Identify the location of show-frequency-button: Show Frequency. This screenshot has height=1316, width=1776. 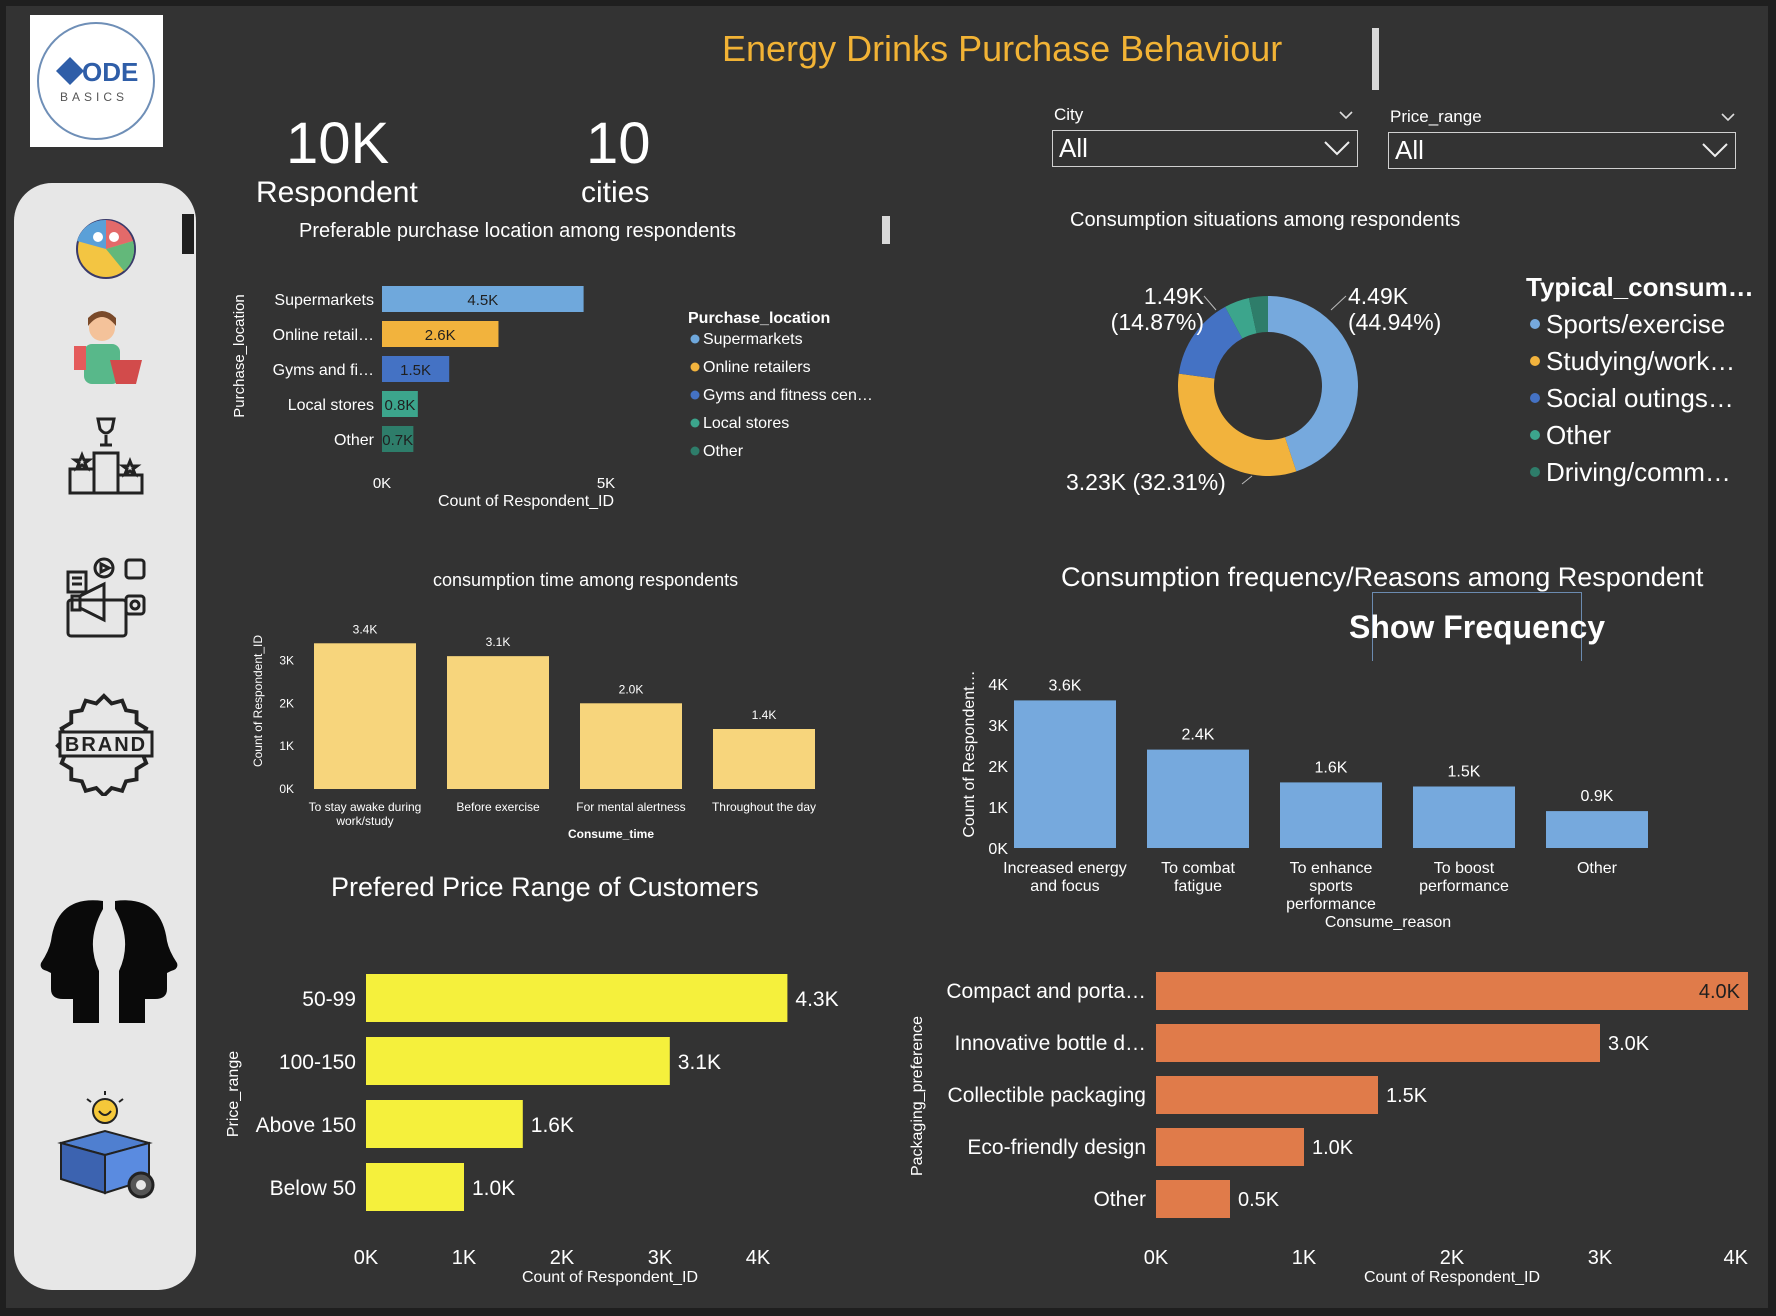
(1477, 626).